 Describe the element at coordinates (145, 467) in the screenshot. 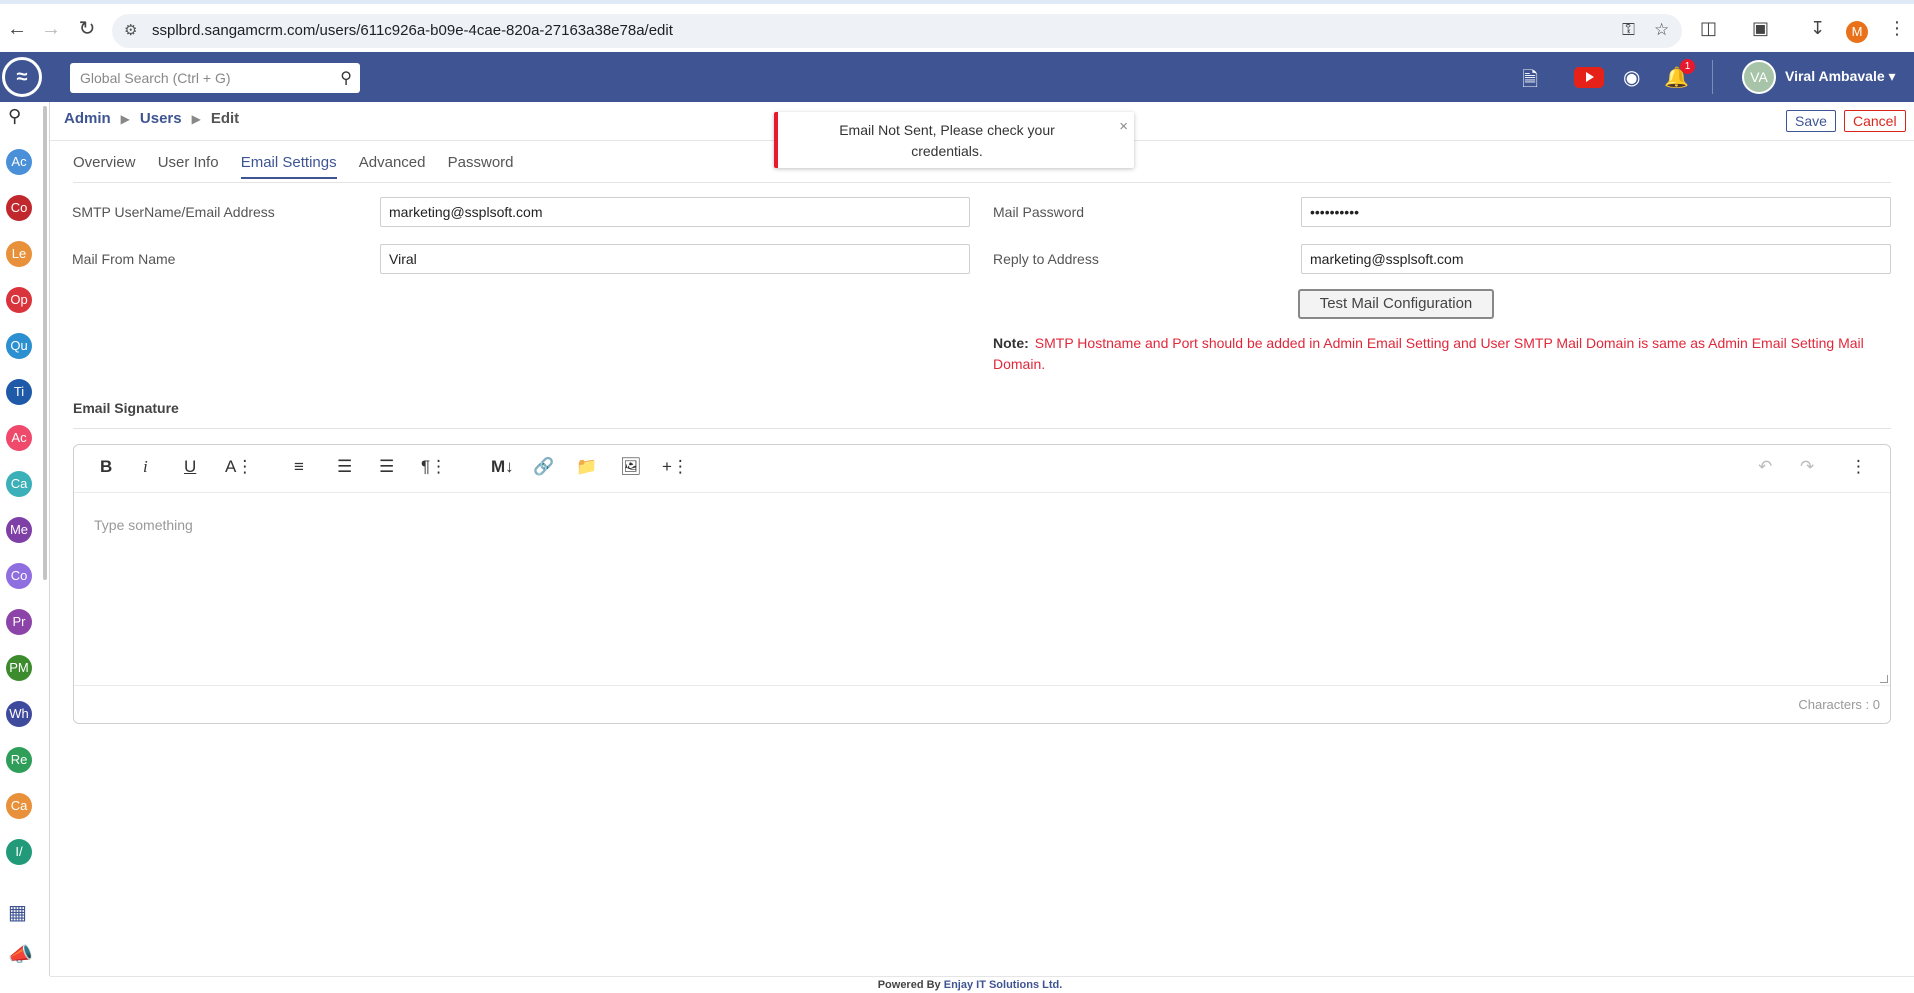

I see `italic-icon: i` at that location.